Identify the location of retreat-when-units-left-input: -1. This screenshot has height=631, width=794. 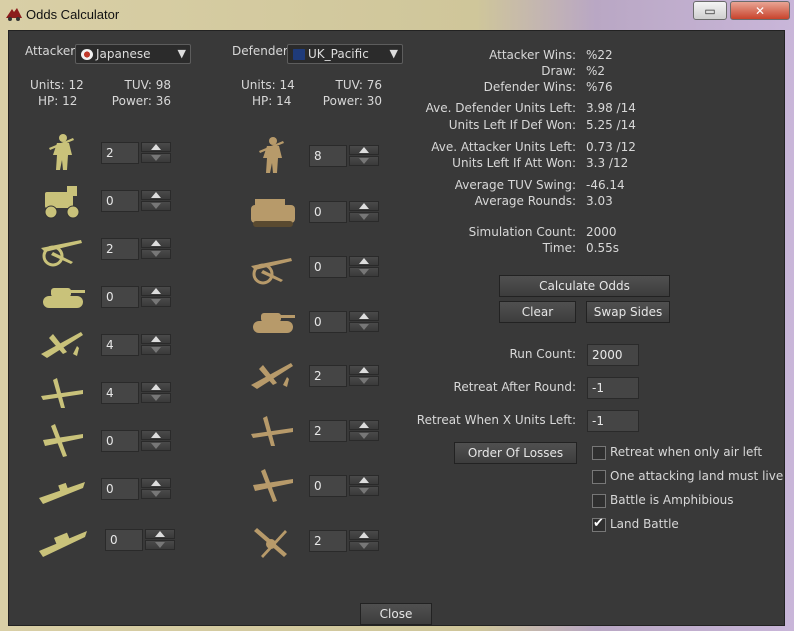
(613, 421).